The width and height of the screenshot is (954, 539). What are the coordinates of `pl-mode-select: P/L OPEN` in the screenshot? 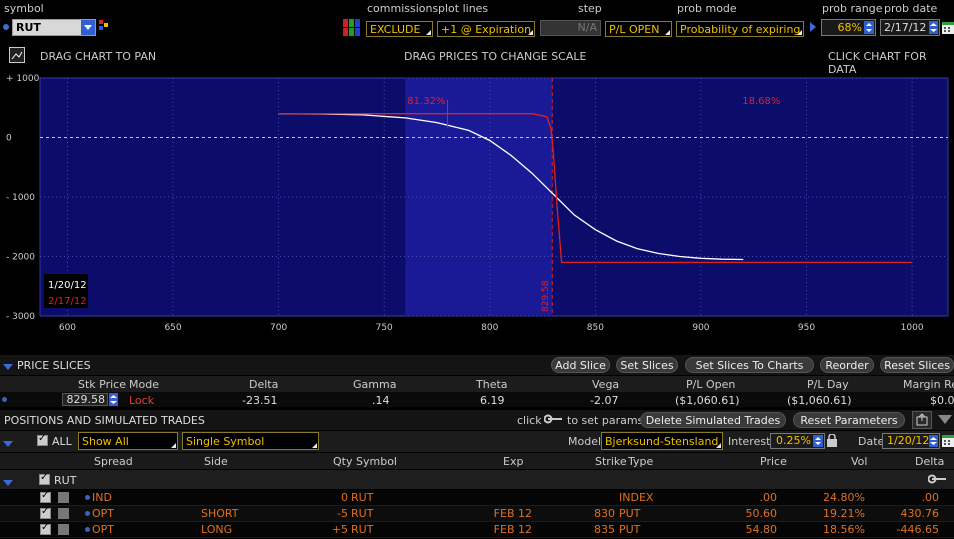 It's located at (638, 29).